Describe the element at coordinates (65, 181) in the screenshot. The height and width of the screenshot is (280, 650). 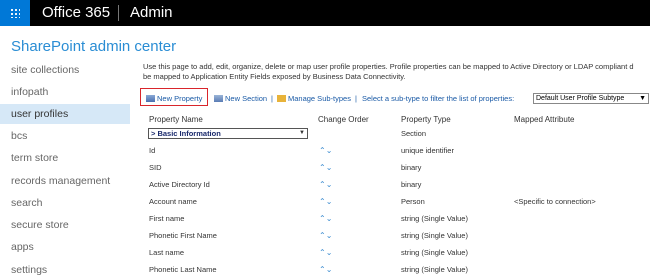
I see `sidebar-item-records-management: records management` at that location.